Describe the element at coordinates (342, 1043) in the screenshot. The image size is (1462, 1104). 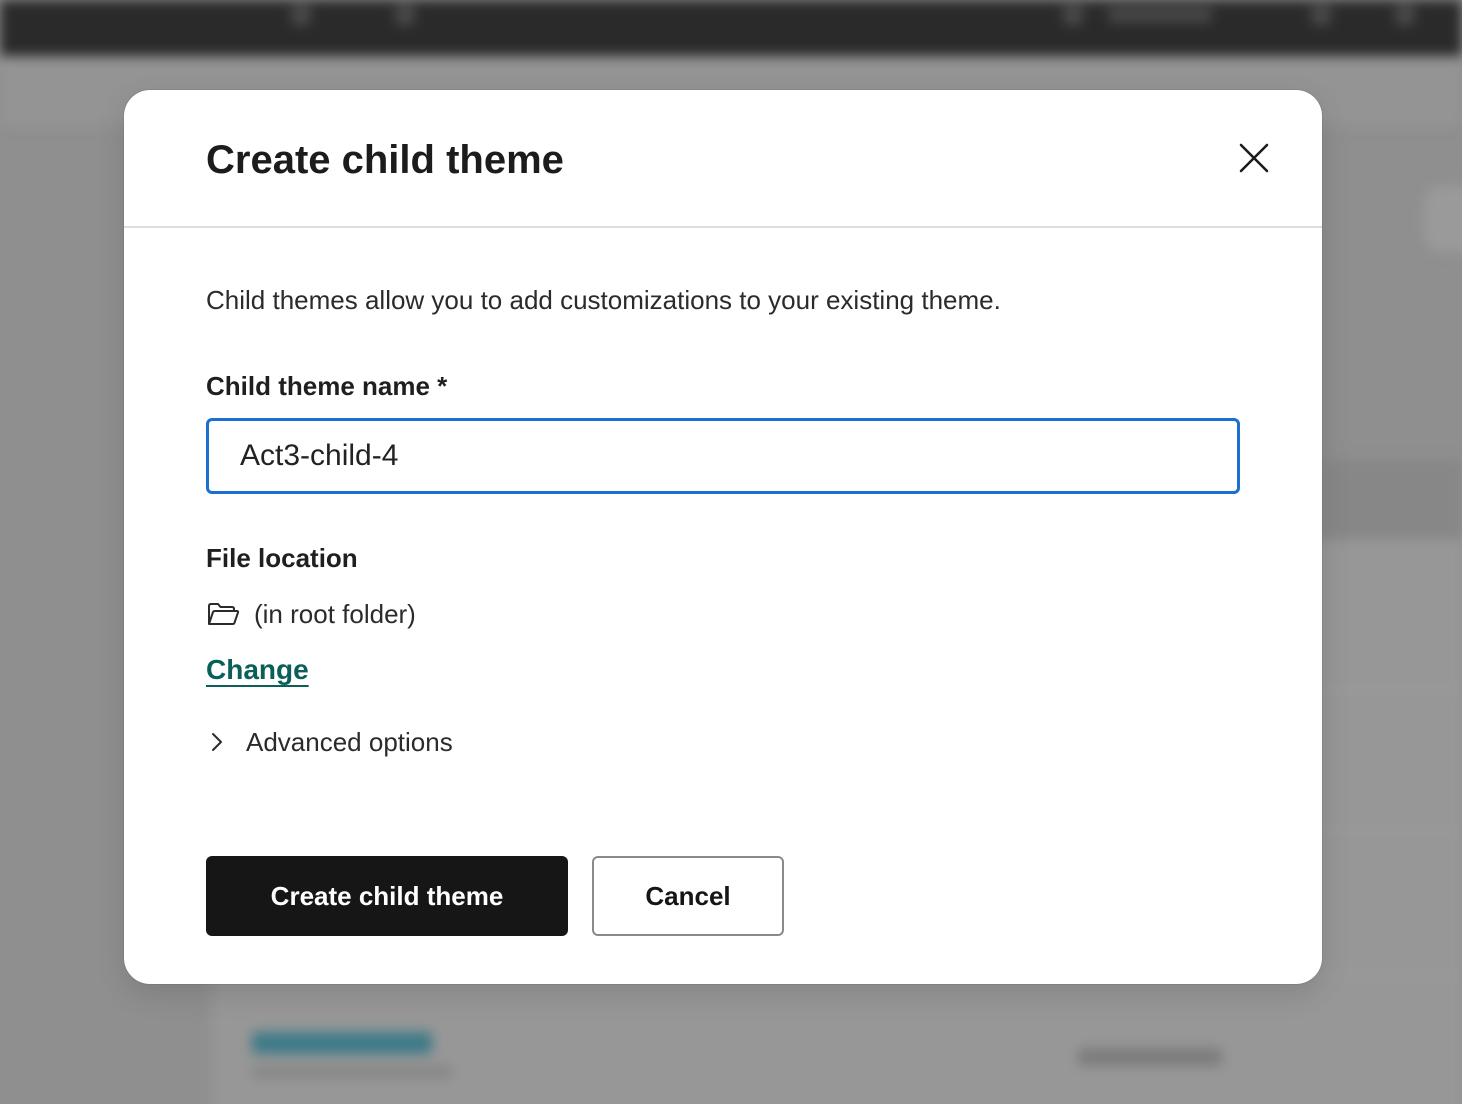
I see `background-theme-link` at that location.